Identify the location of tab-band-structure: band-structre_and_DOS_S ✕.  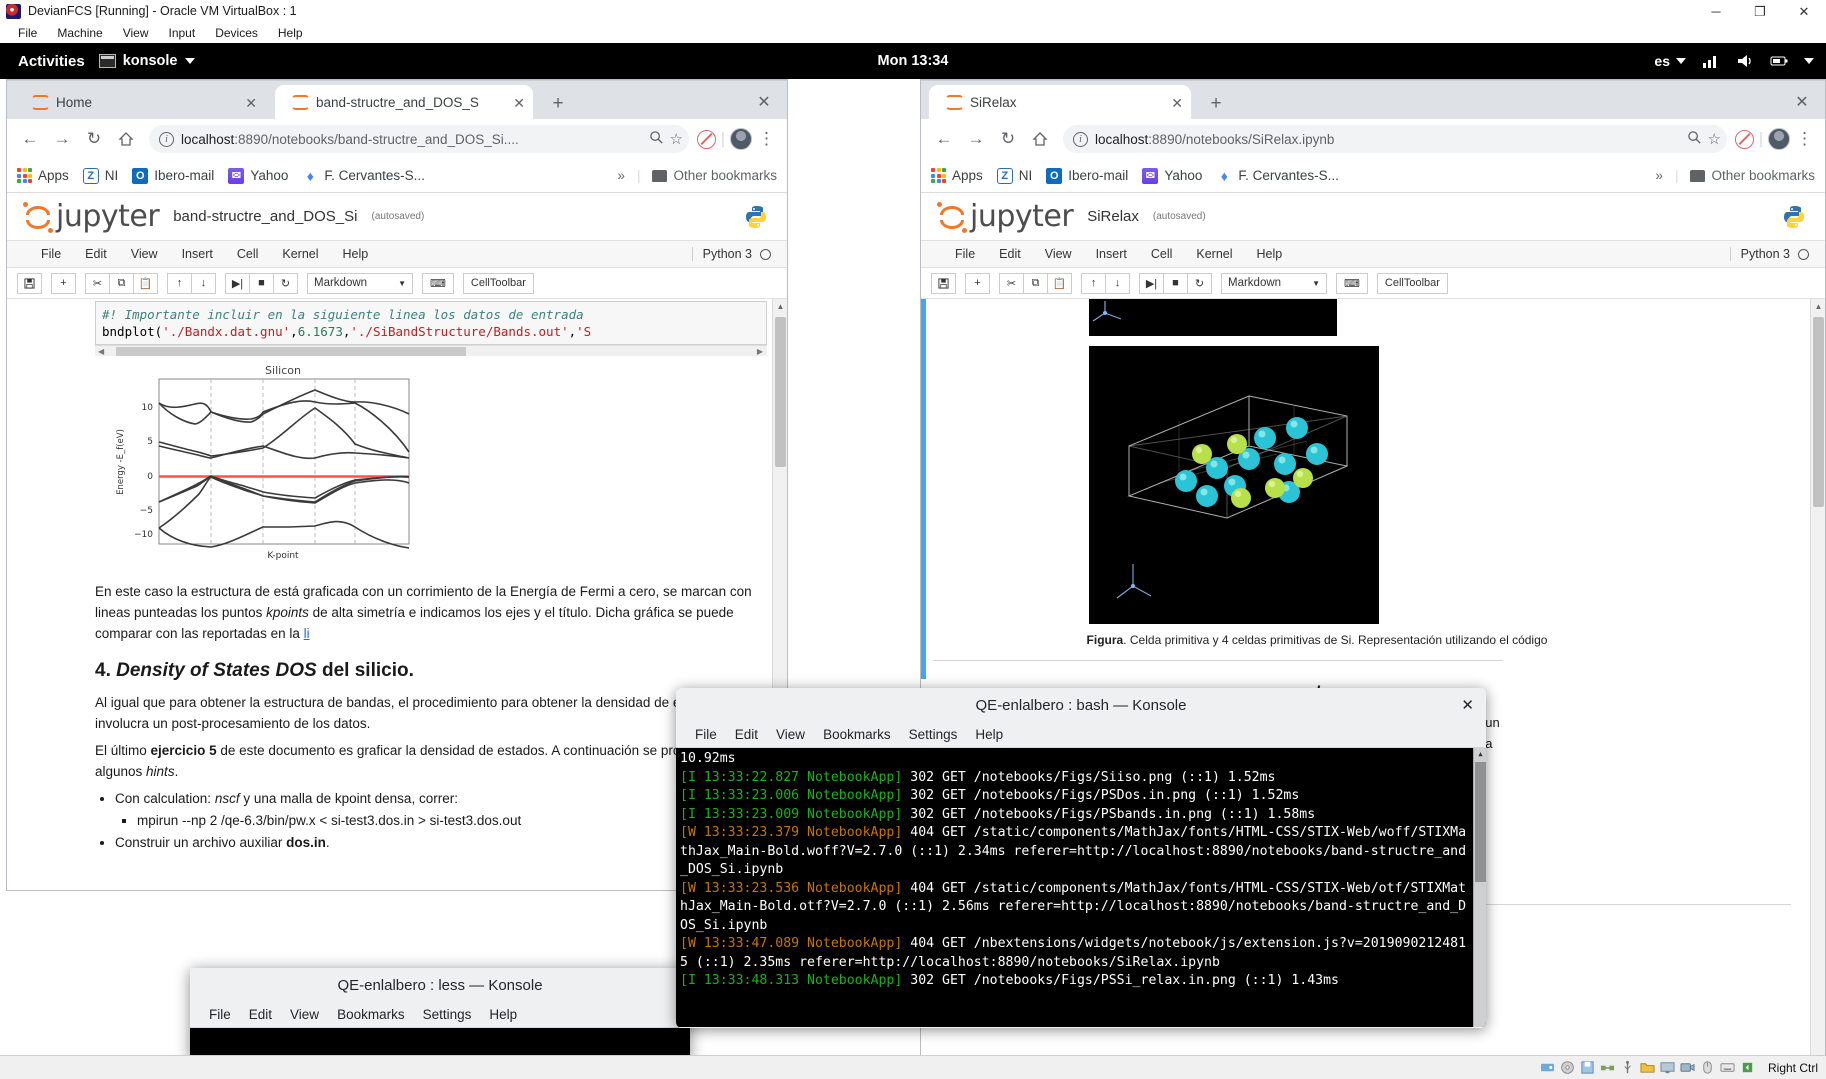
(404, 102).